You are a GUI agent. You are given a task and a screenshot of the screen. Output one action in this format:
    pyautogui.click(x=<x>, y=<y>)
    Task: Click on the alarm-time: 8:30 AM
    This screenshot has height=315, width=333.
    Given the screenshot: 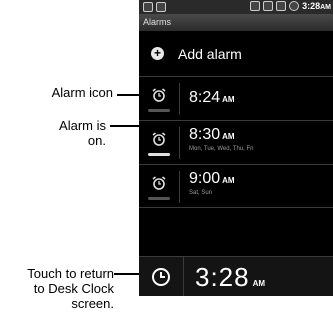 What is the action you would take?
    pyautogui.click(x=212, y=134)
    